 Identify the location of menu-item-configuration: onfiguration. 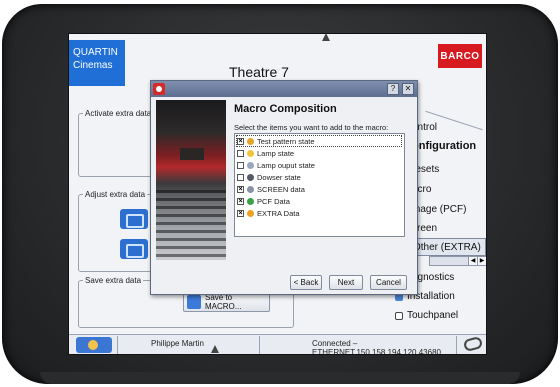
(449, 146).